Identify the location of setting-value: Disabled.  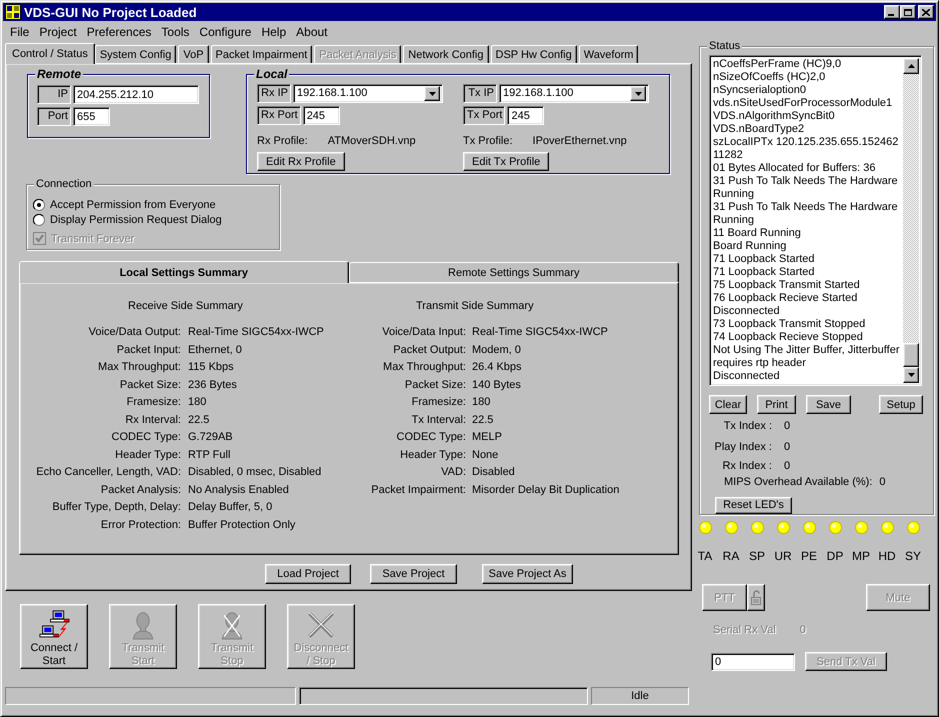
(494, 472).